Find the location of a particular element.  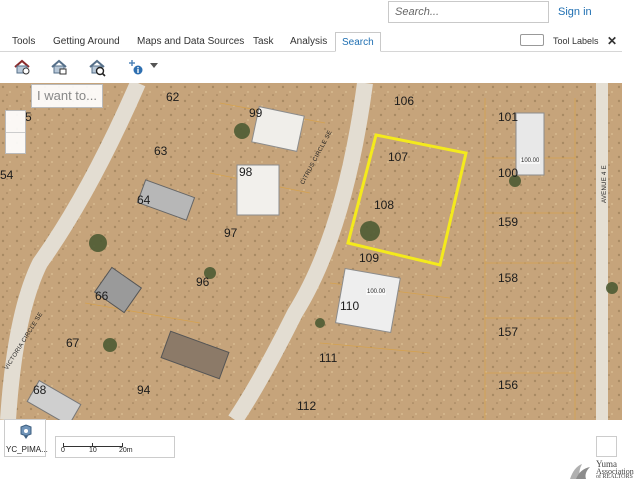

search-toolbar is located at coordinates (311, 67).